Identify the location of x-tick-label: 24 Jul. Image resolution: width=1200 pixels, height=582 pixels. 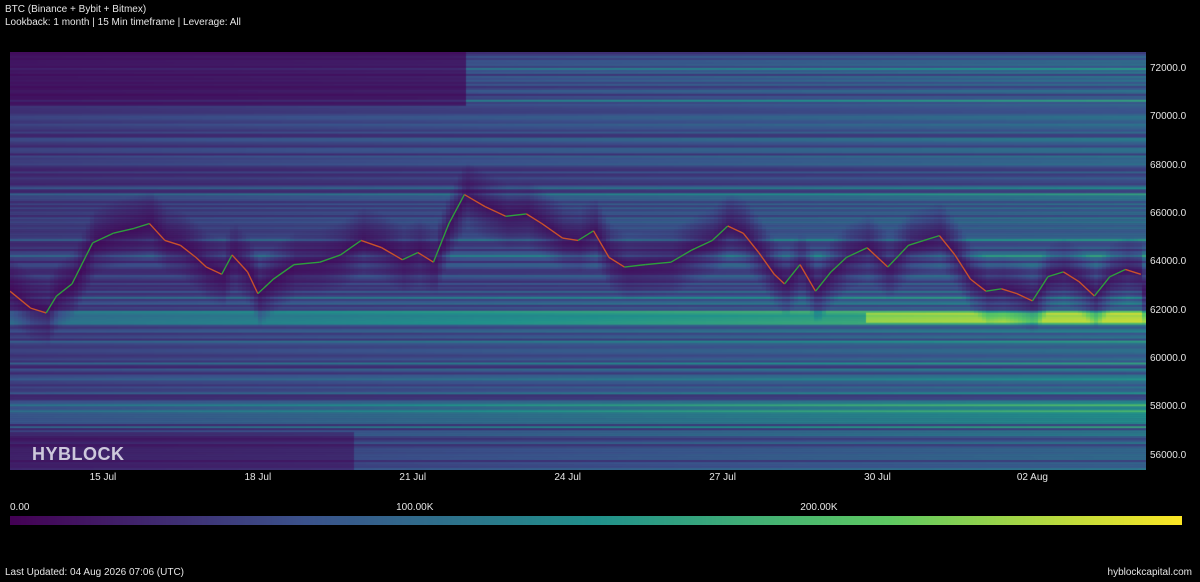
(568, 477).